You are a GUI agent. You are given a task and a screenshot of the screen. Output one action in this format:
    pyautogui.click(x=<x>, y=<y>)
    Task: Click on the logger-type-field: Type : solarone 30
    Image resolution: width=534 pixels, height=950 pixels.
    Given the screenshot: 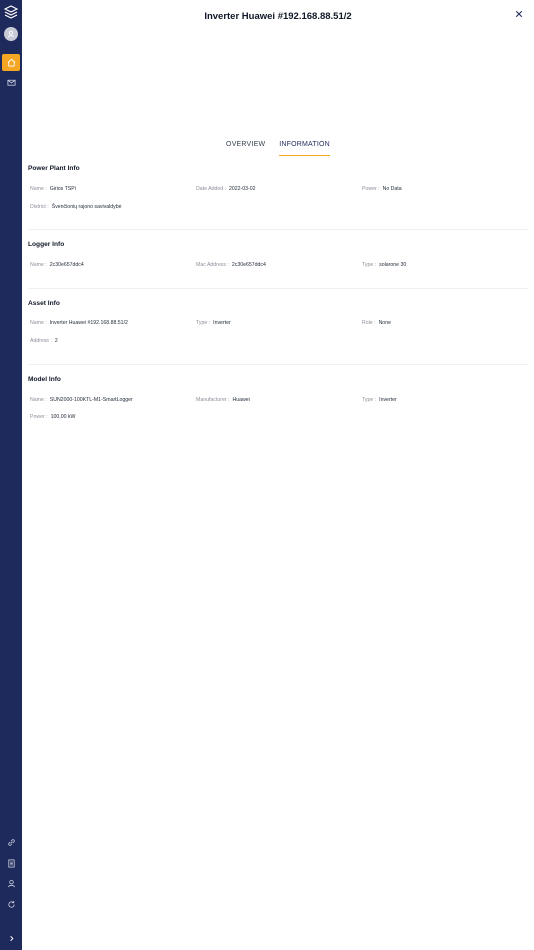 What is the action you would take?
    pyautogui.click(x=384, y=265)
    